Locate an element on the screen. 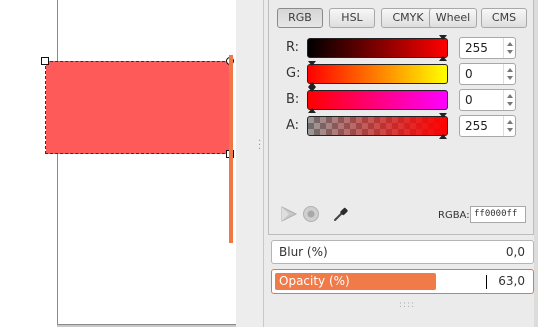 The image size is (538, 327). blur-value: 0,0 is located at coordinates (515, 252).